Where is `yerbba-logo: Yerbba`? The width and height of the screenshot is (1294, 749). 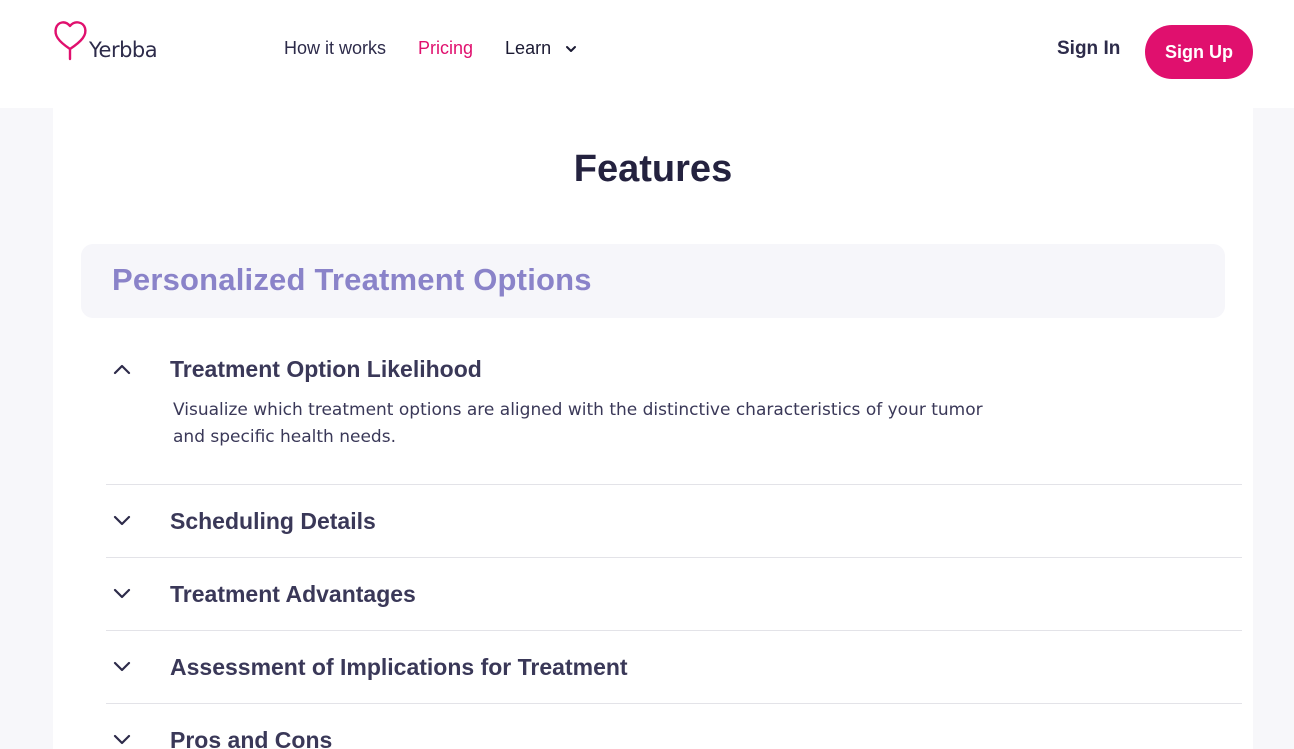
yerbba-logo: Yerbba is located at coordinates (105, 40).